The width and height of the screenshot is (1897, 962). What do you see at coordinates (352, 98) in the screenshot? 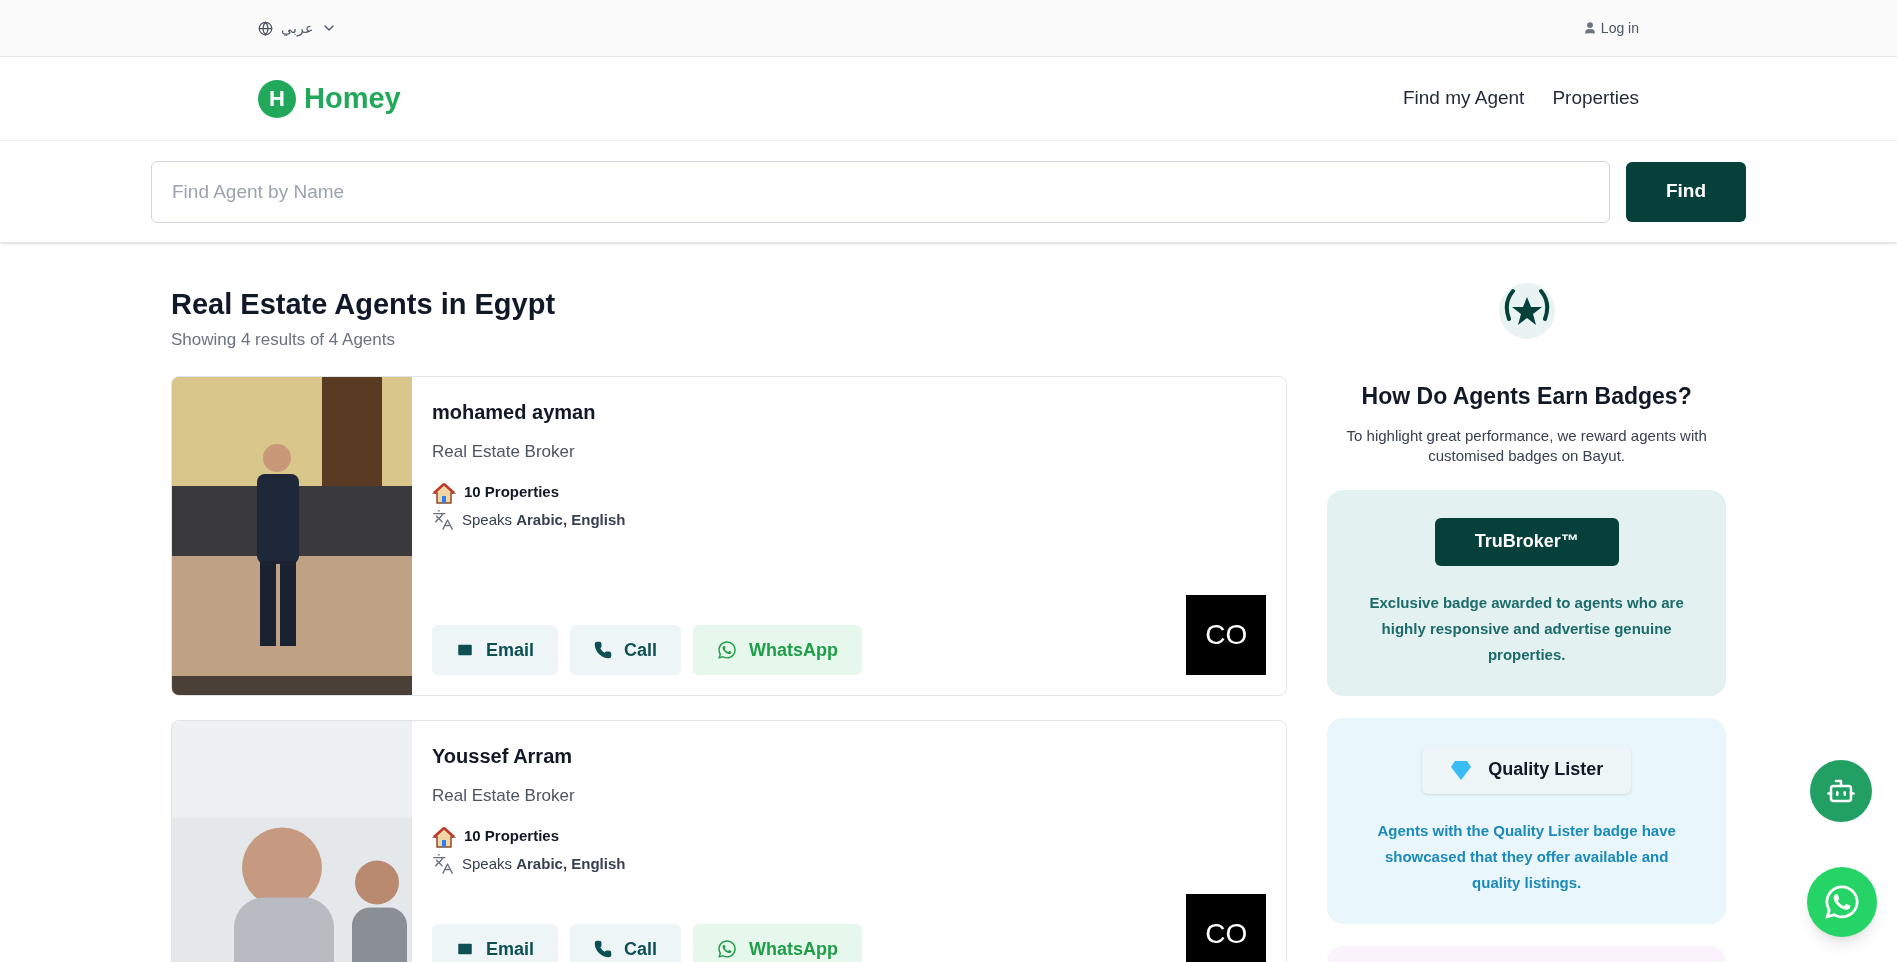
I see `brand-name: Homey` at bounding box center [352, 98].